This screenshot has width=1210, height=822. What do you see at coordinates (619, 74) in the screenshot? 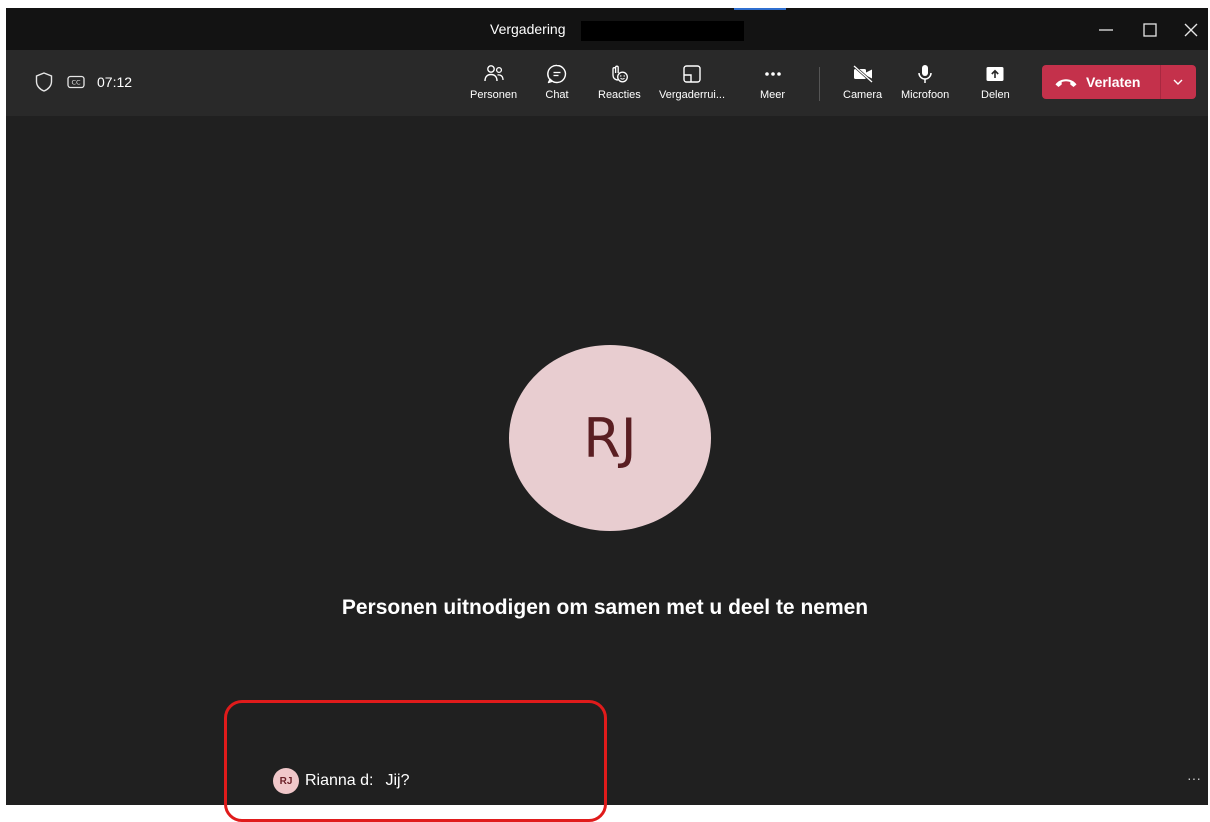
I see `reactions-icon` at bounding box center [619, 74].